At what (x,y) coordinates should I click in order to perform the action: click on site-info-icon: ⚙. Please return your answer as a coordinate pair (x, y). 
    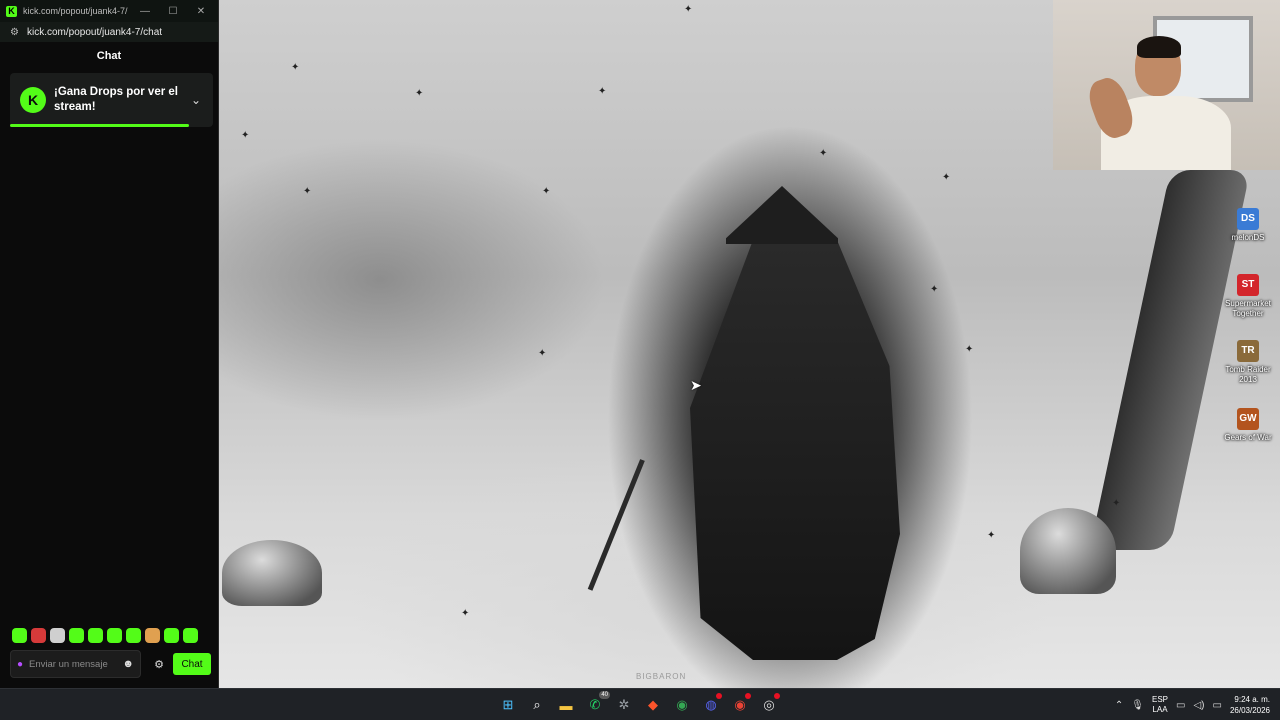
    Looking at the image, I should click on (14, 32).